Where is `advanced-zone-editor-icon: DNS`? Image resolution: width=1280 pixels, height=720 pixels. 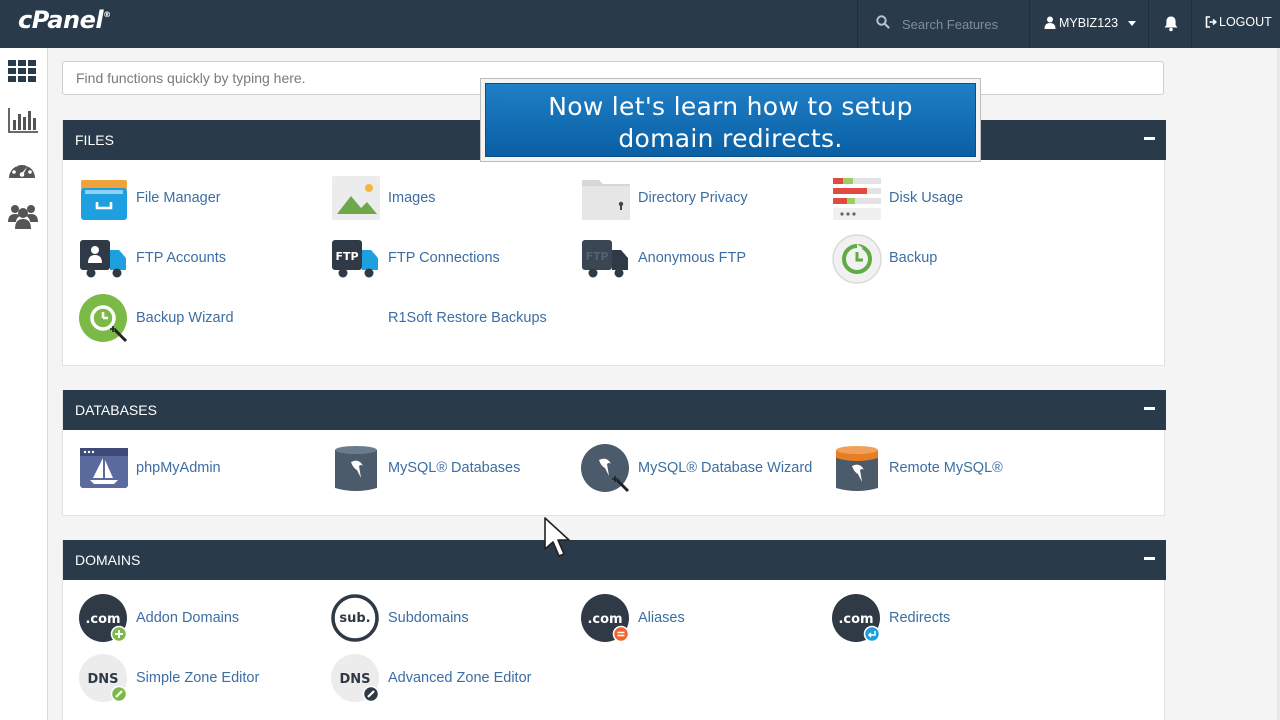
advanced-zone-editor-icon: DNS is located at coordinates (355, 678).